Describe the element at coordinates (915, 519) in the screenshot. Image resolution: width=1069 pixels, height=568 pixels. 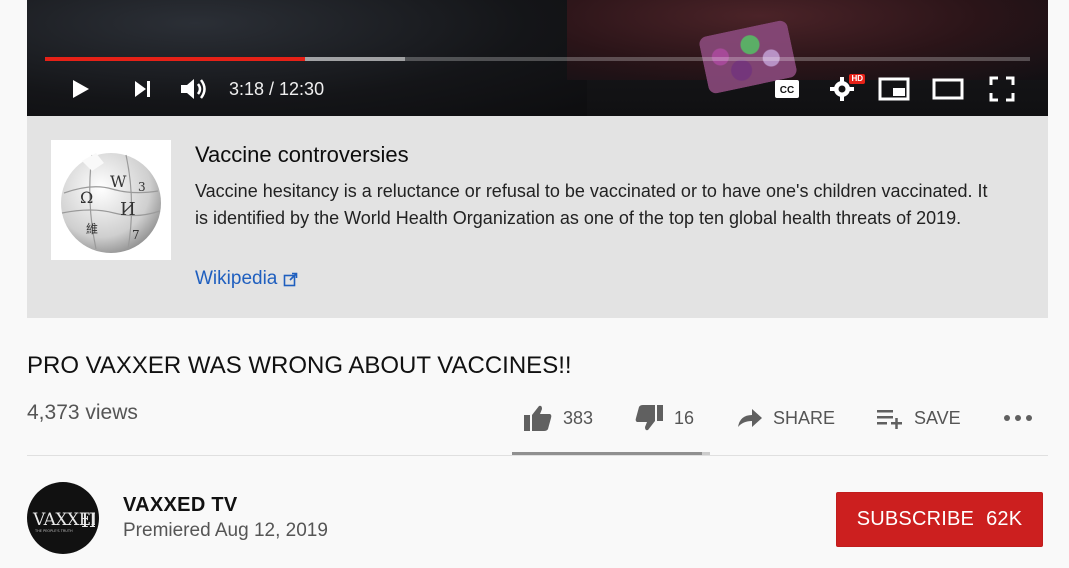
I see `subscribe-label: SUBSCRIBE` at that location.